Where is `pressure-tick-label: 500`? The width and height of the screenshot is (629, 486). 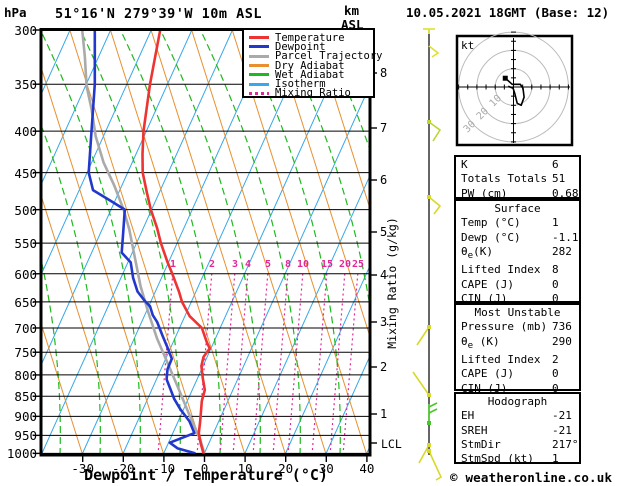
pressure-tick-label: 500 is located at coordinates (25, 210).